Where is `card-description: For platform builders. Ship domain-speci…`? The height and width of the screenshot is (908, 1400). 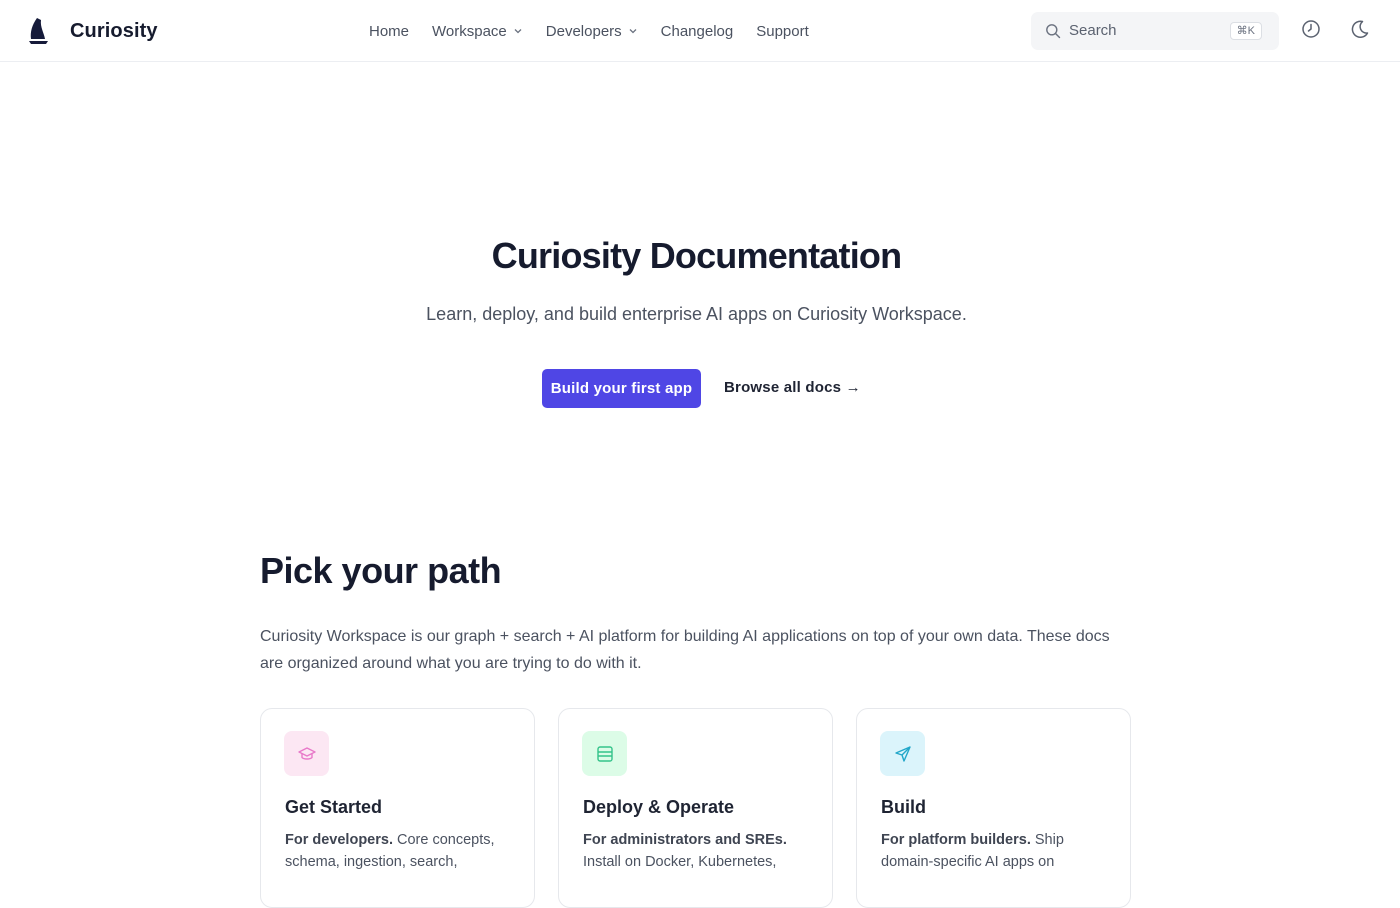 card-description: For platform builders. Ship domain-speci… is located at coordinates (997, 851).